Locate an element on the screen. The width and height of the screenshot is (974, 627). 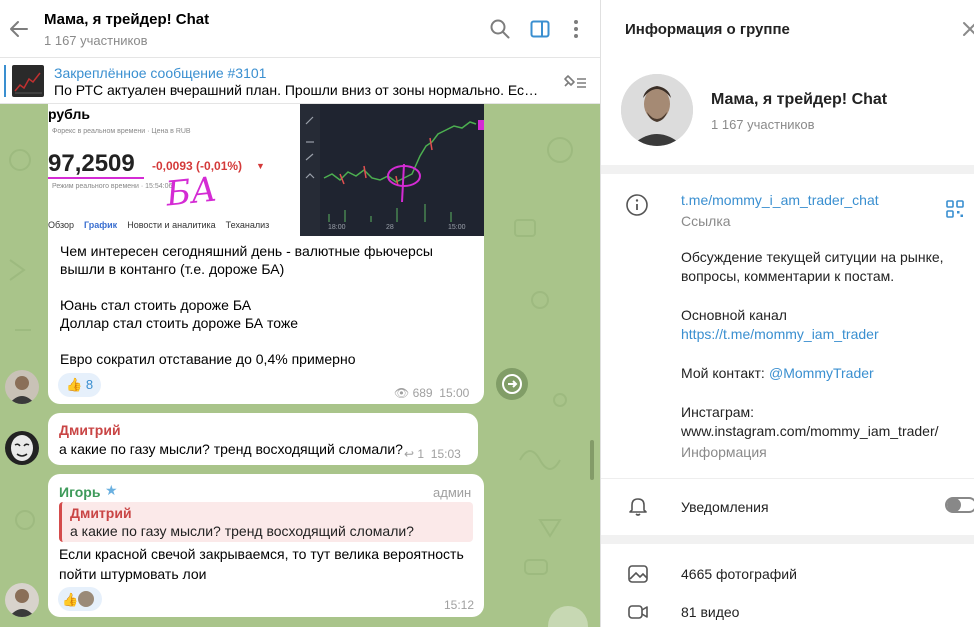
video-icon is located at coordinates (638, 612).